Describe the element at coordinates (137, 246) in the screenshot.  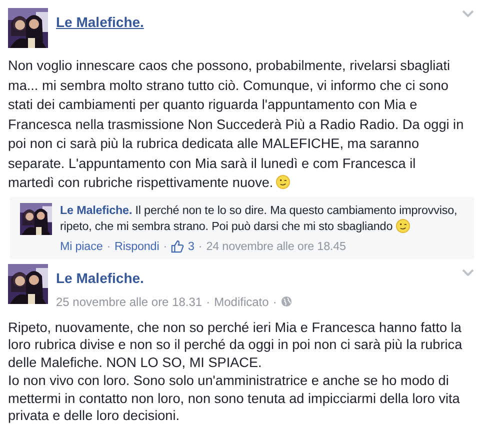
I see `comment-action-link: Rispondi` at that location.